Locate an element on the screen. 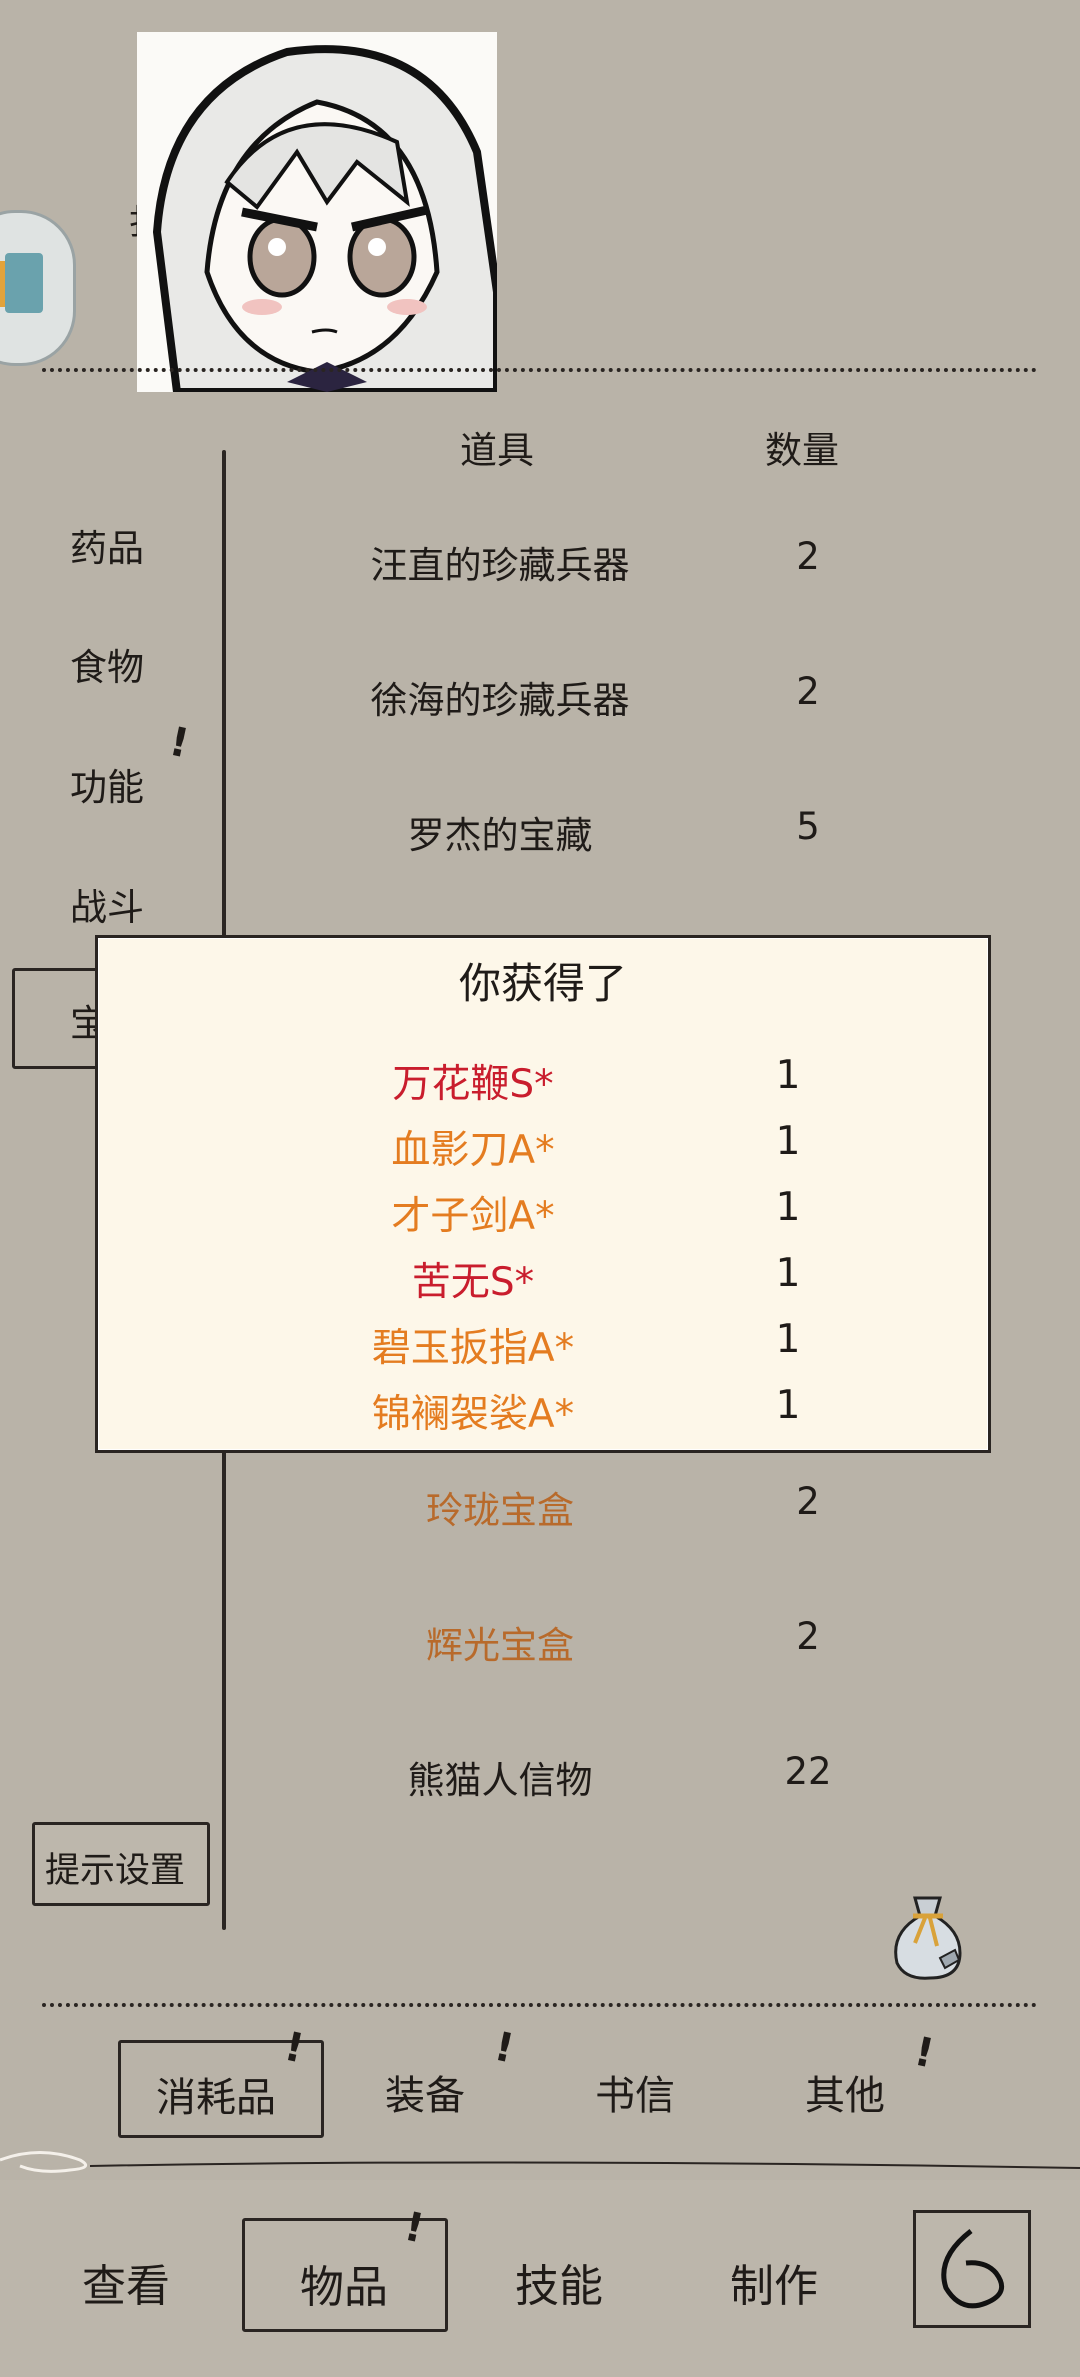 The width and height of the screenshot is (1080, 2377). reward-name: 才子剑A* is located at coordinates (473, 1216).